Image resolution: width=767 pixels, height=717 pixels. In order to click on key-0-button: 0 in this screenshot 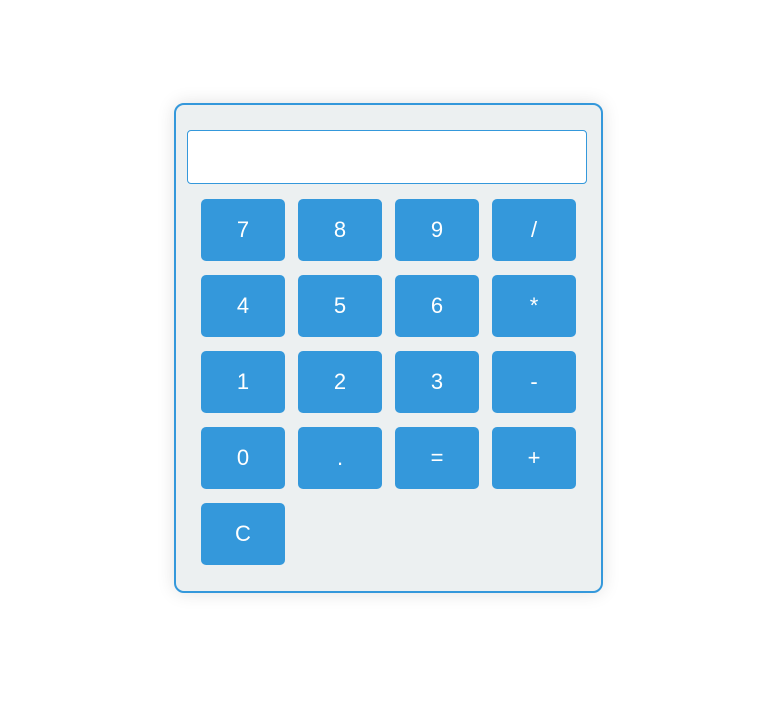, I will do `click(243, 458)`.